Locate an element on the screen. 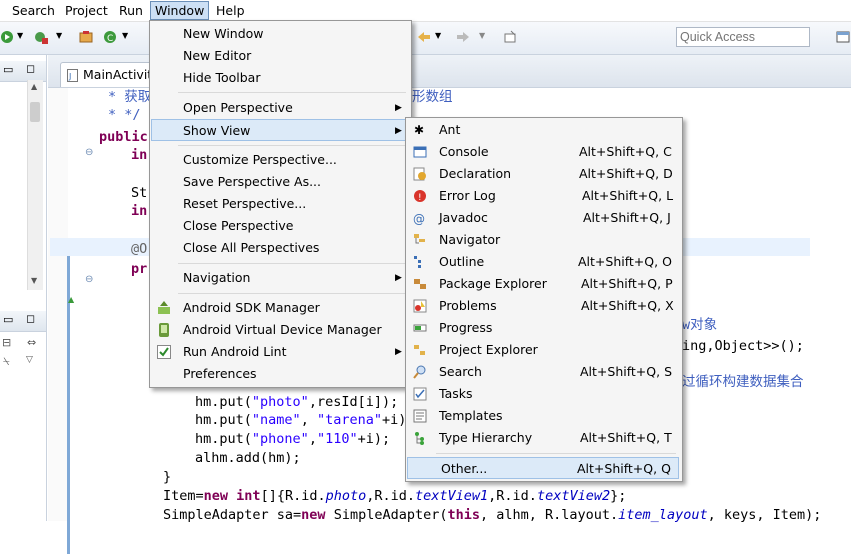 The height and width of the screenshot is (554, 851). top-view-header: ▭ ◻ is located at coordinates (23, 71).